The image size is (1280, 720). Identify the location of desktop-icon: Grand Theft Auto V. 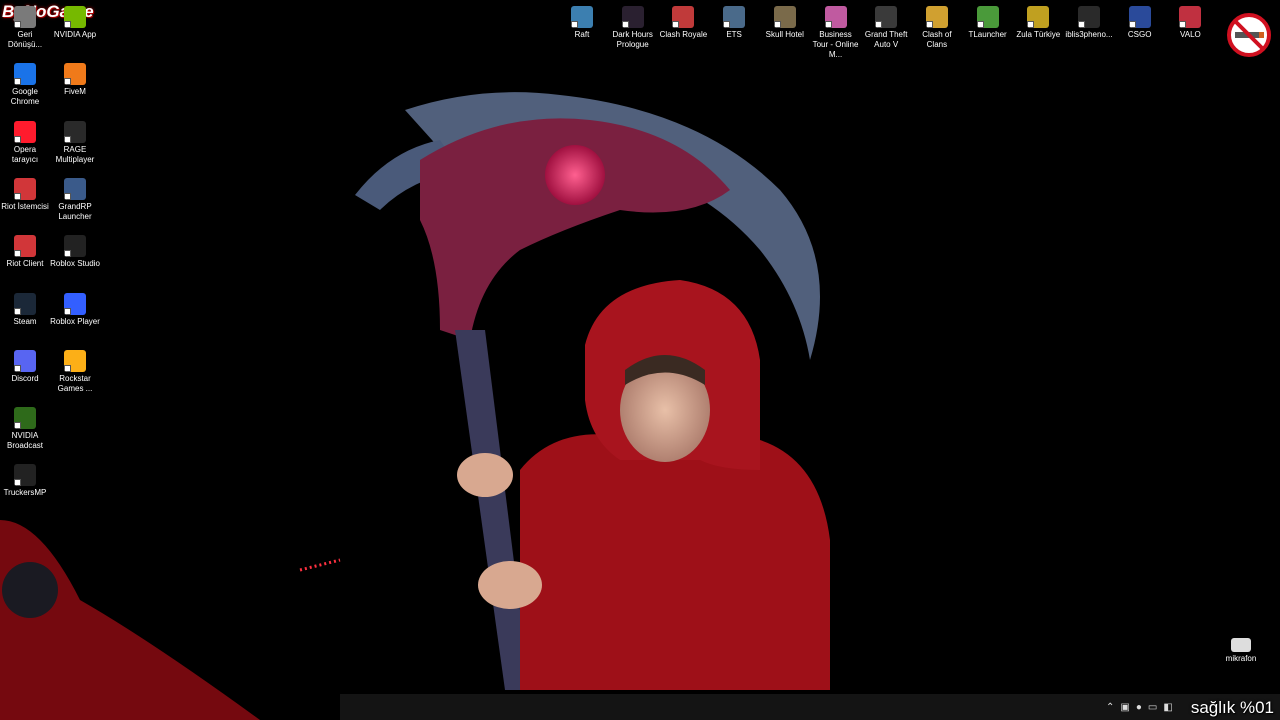
(886, 28).